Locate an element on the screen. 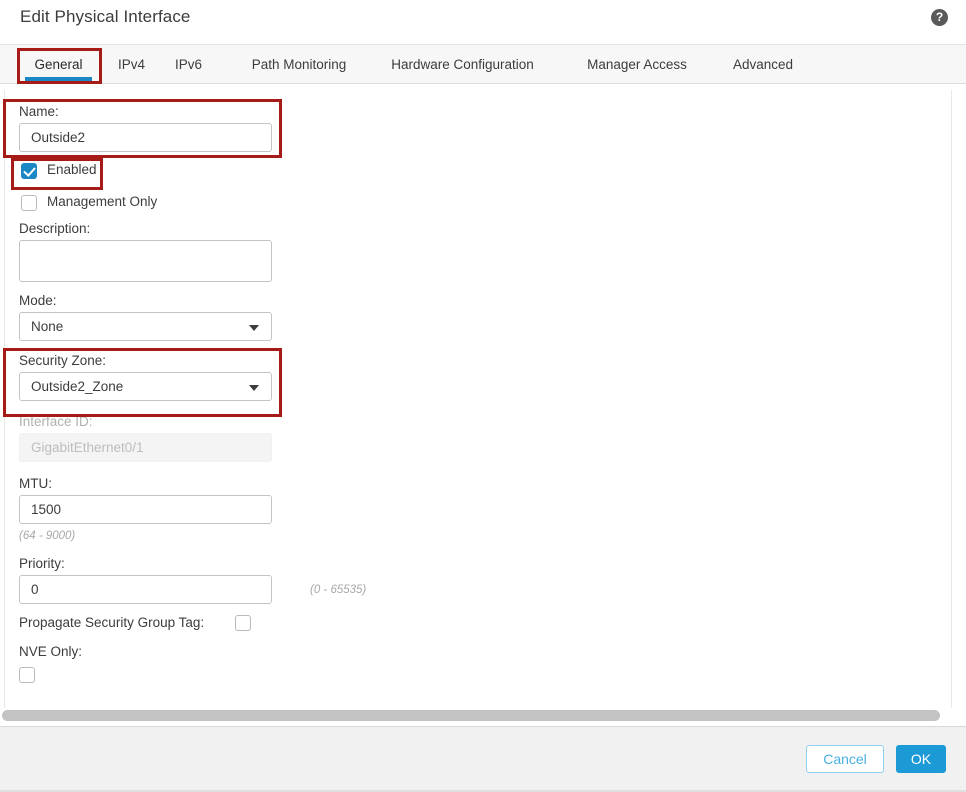  cancel-button: Cancel is located at coordinates (845, 759).